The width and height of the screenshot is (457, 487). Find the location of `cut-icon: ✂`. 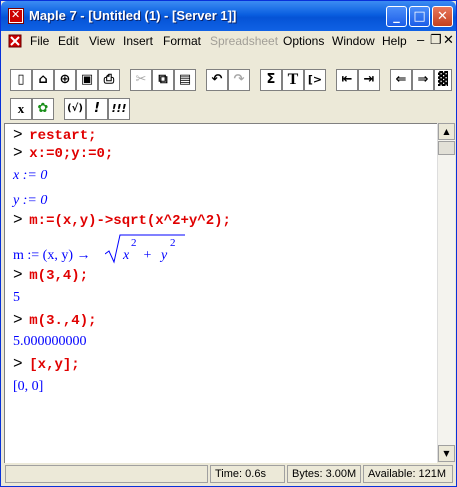

cut-icon: ✂ is located at coordinates (141, 80).